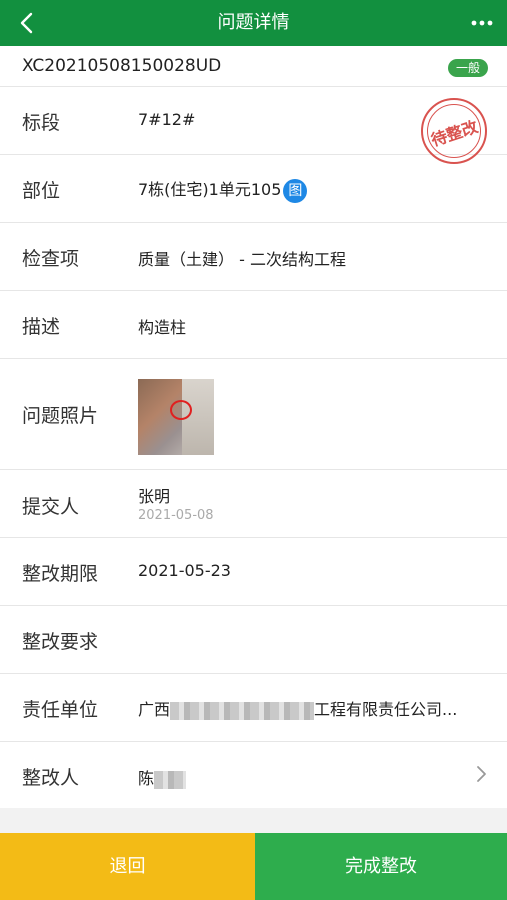 This screenshot has height=900, width=507. What do you see at coordinates (51, 507) in the screenshot?
I see `submitter-label: 提交人` at bounding box center [51, 507].